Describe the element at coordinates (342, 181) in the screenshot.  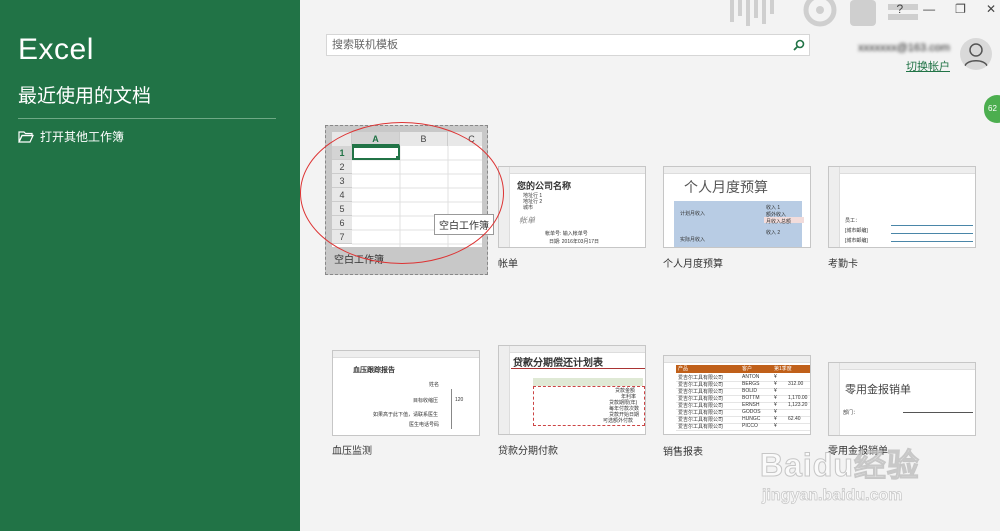
I see `grid-row-header: 3` at that location.